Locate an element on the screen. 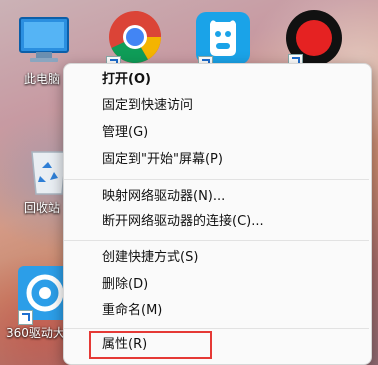 This screenshot has height=365, width=378. shortcut-arrow-icon is located at coordinates (25, 317).